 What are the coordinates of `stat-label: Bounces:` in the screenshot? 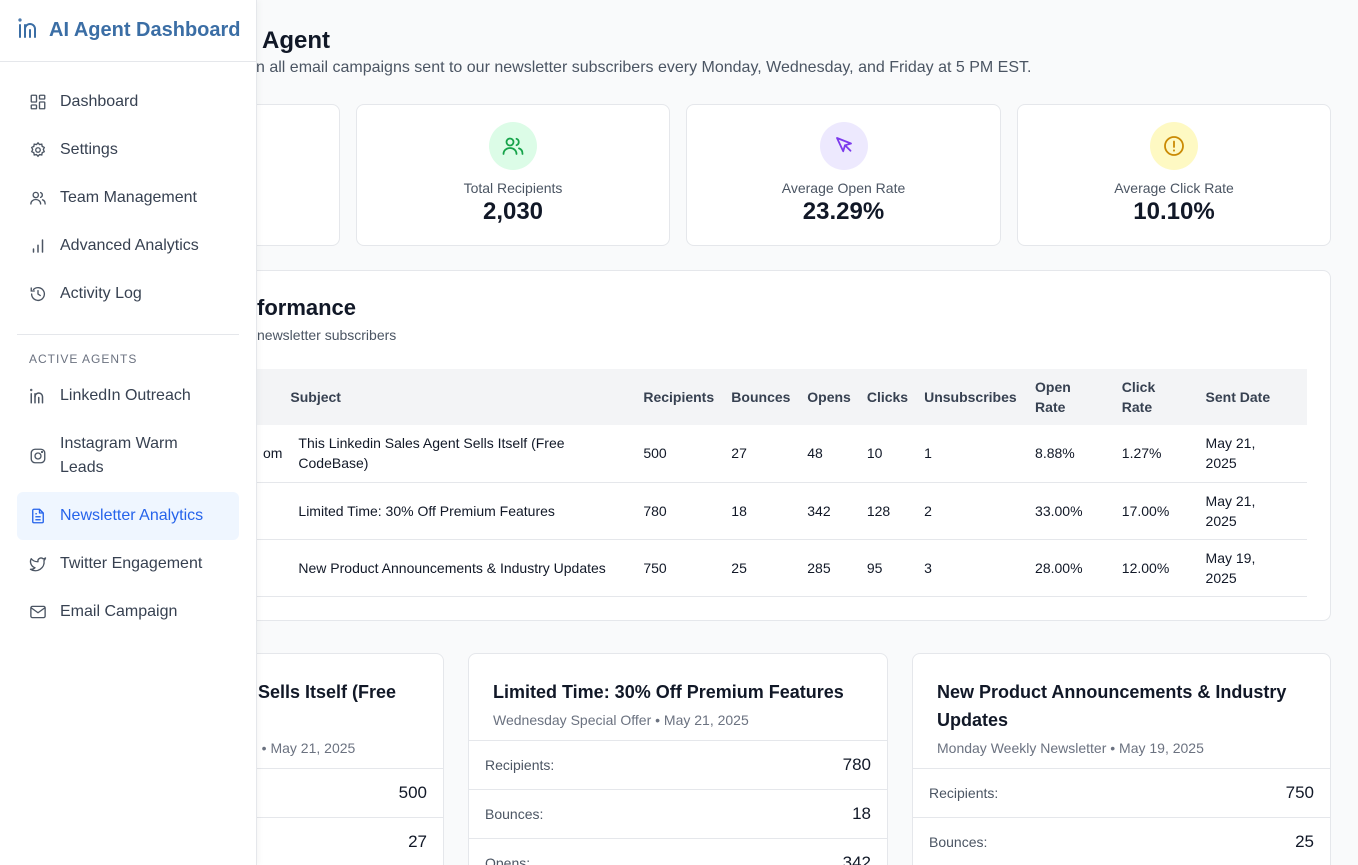 It's located at (514, 814).